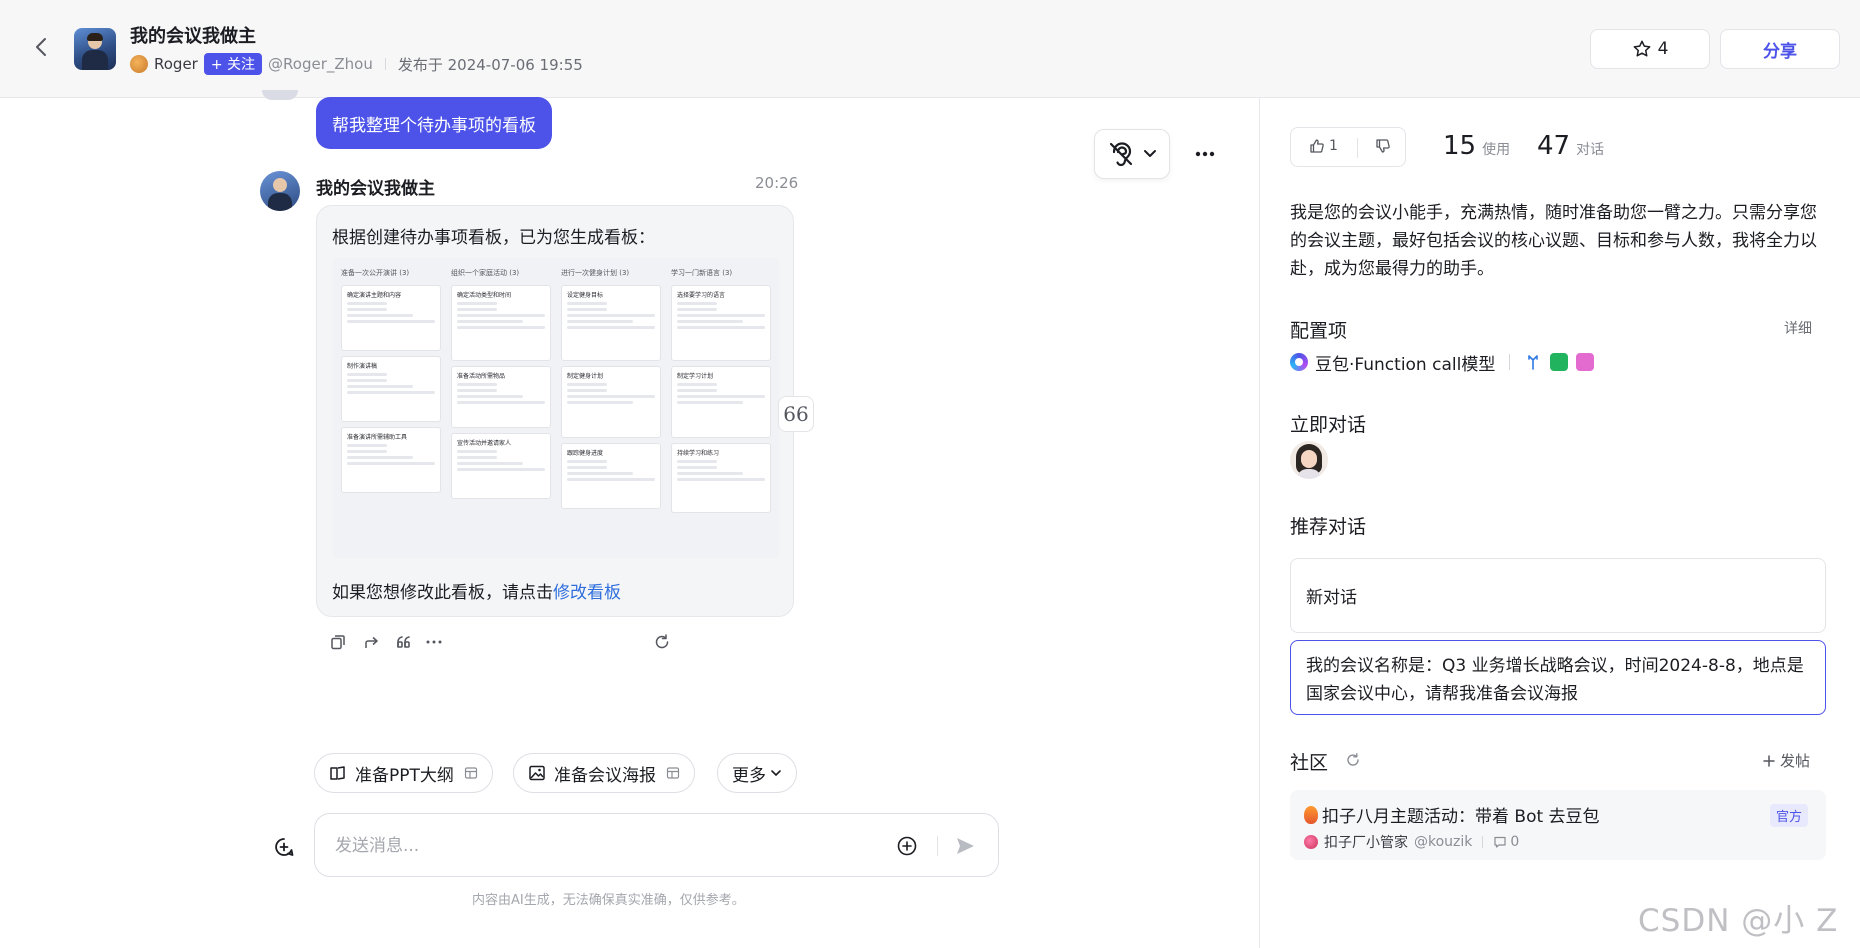 Image resolution: width=1860 pixels, height=948 pixels. I want to click on like-count: 1, so click(1333, 146).